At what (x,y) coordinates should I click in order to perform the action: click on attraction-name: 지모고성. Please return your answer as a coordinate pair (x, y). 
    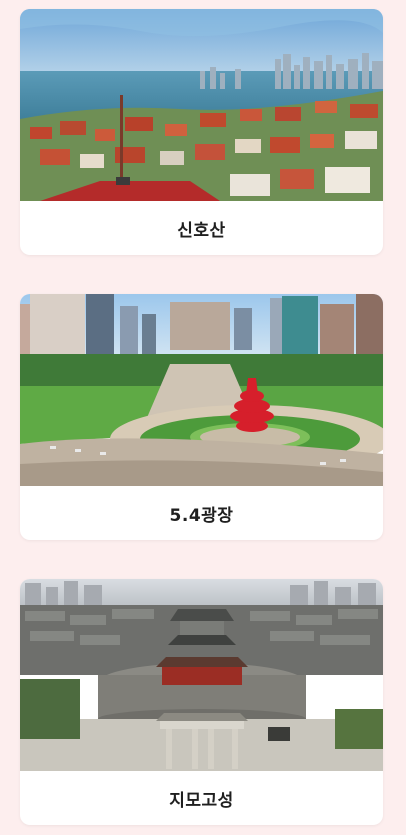
    Looking at the image, I should click on (201, 800).